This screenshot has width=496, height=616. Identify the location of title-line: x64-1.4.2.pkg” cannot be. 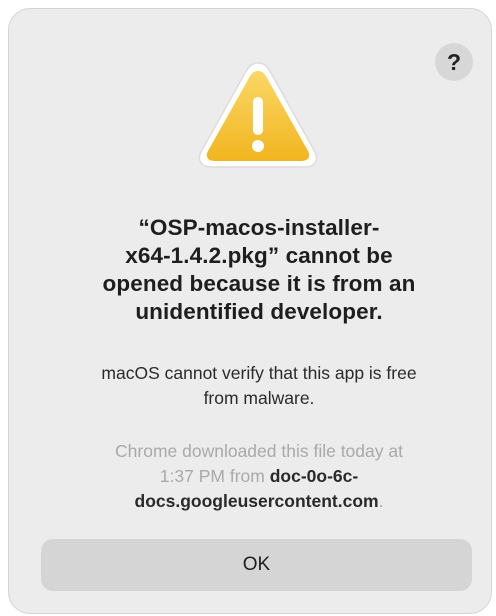
(259, 255).